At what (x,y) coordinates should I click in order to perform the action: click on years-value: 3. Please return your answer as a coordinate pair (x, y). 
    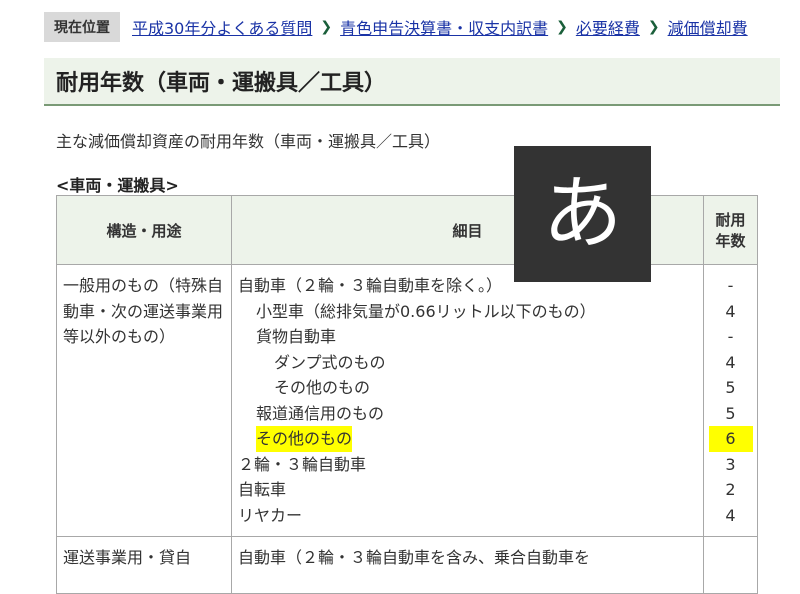
    Looking at the image, I should click on (730, 464).